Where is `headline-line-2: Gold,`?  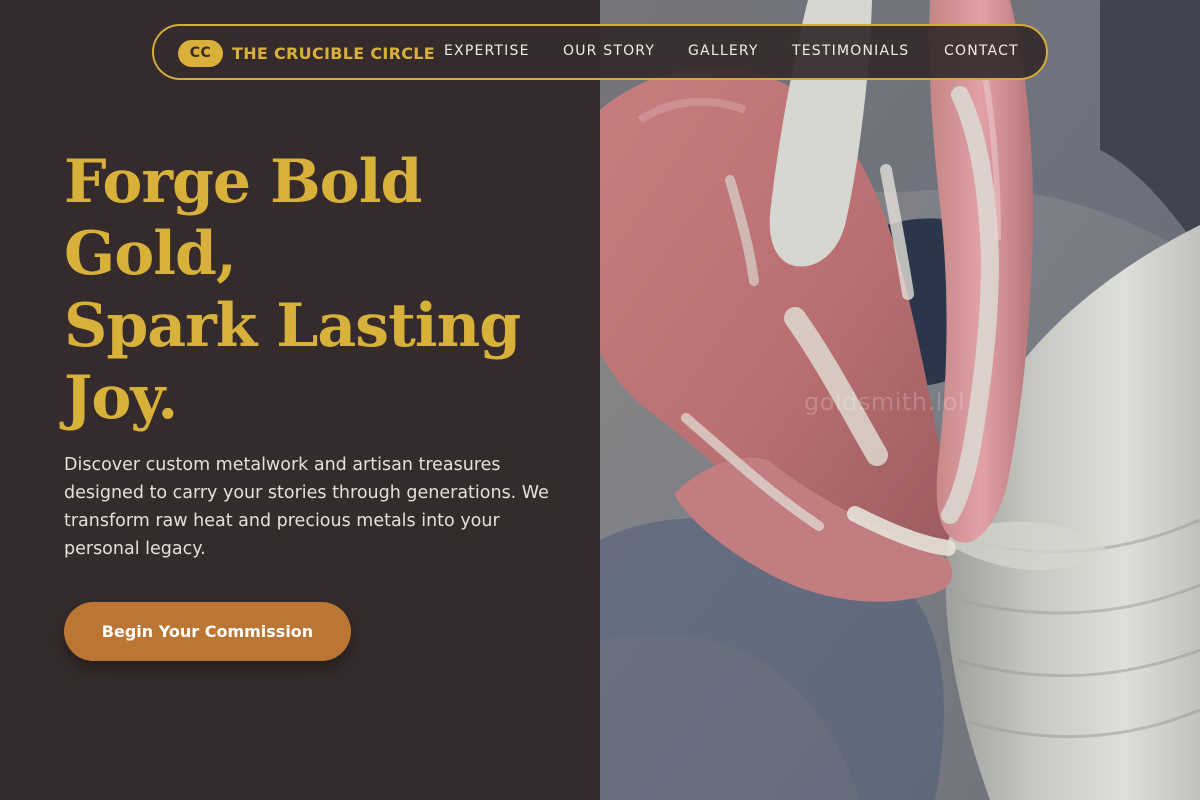
headline-line-2: Gold, is located at coordinates (150, 254).